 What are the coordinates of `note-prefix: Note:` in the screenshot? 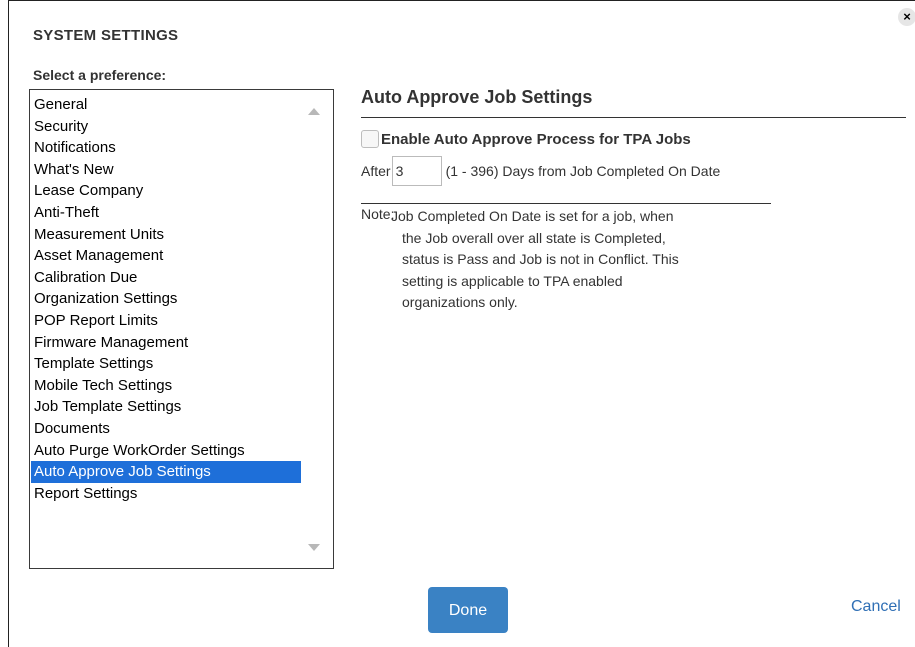 It's located at (378, 214).